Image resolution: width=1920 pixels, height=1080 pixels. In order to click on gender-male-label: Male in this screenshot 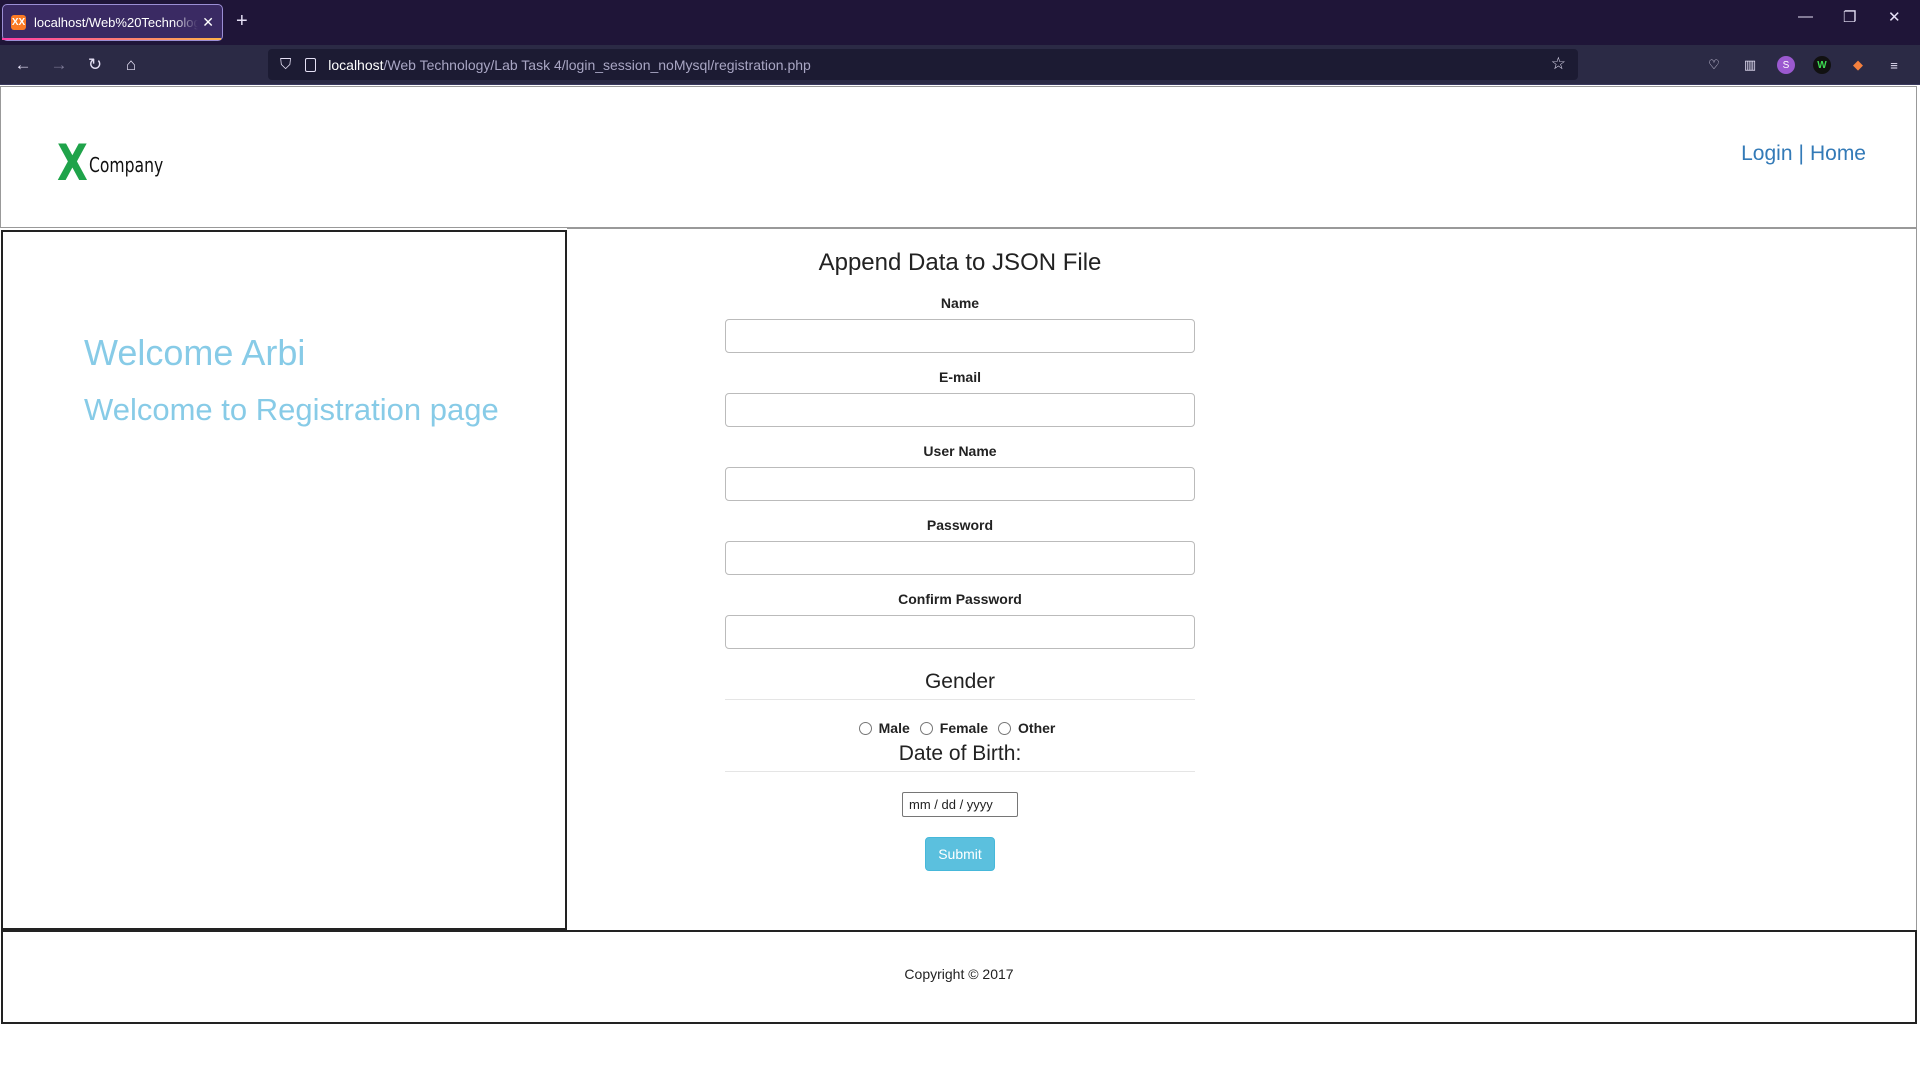, I will do `click(894, 728)`.